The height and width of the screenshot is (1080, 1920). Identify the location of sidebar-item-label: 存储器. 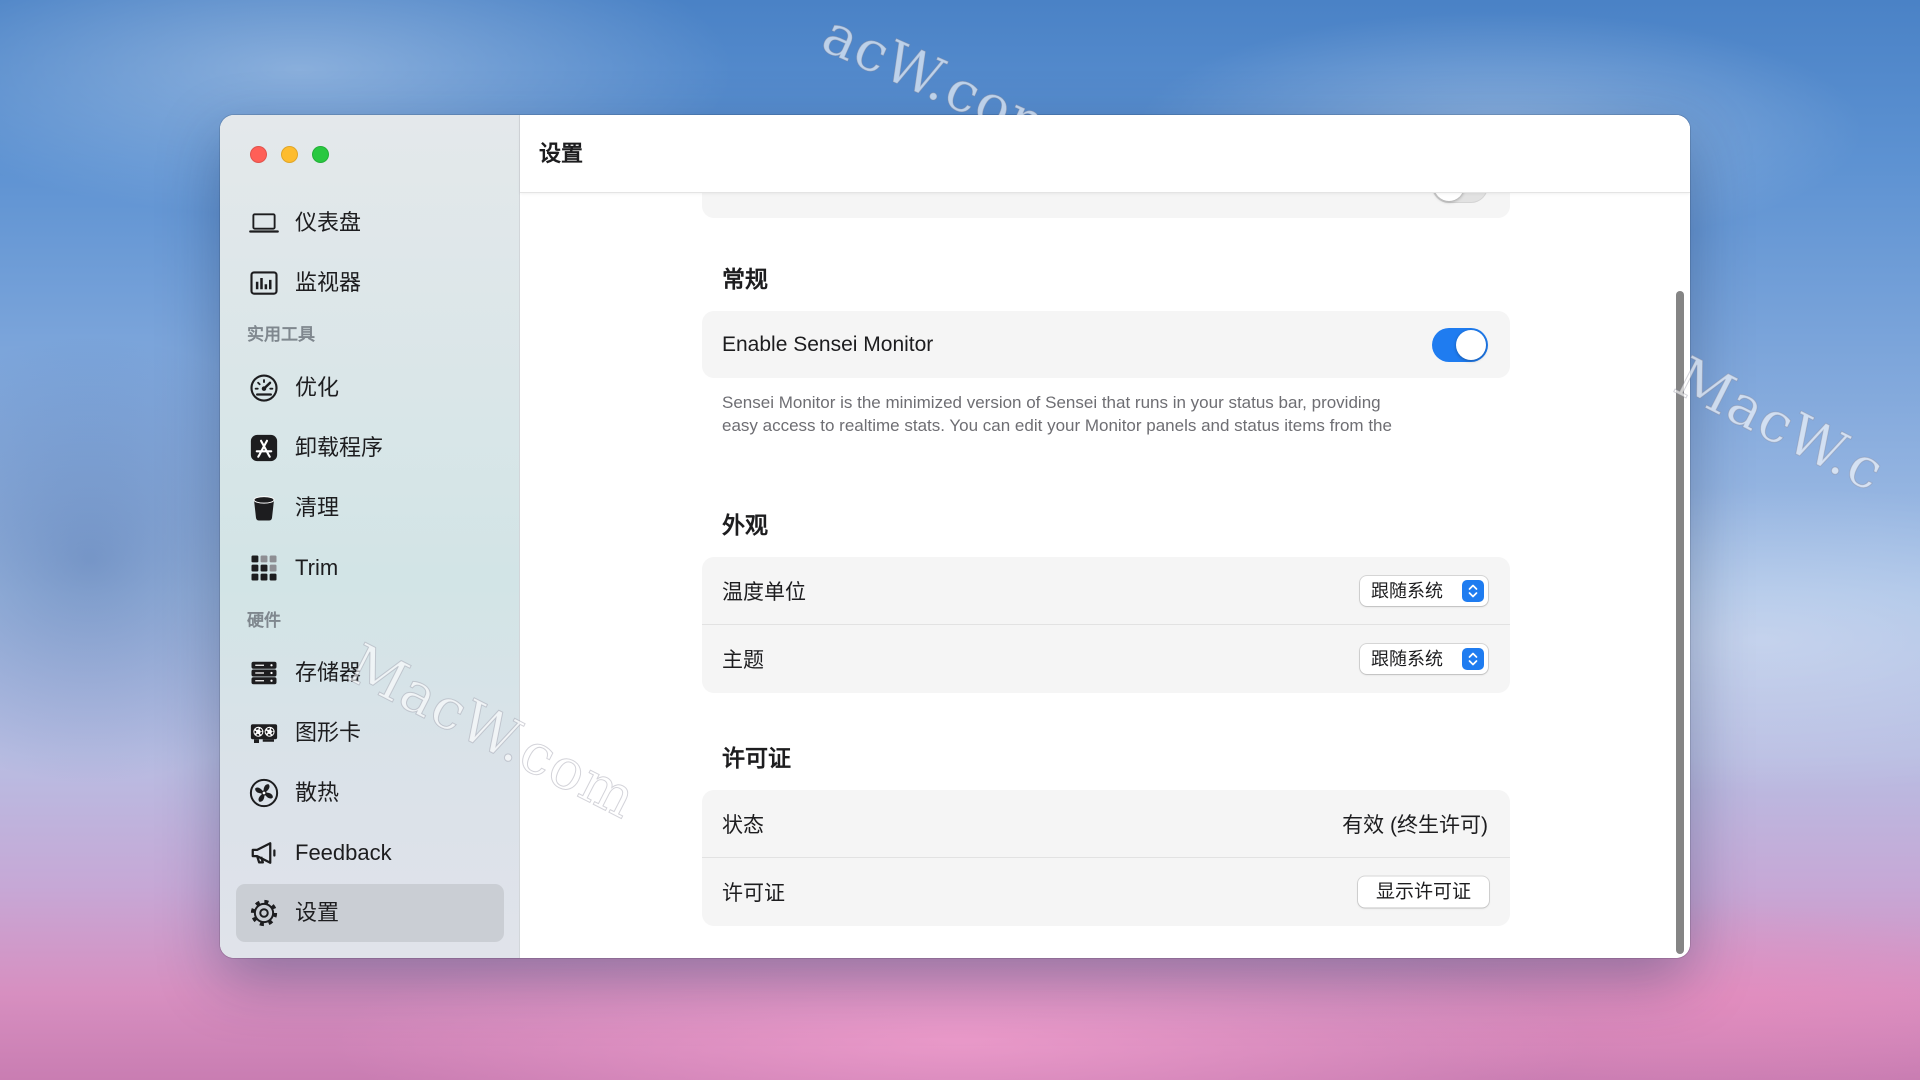
(328, 672).